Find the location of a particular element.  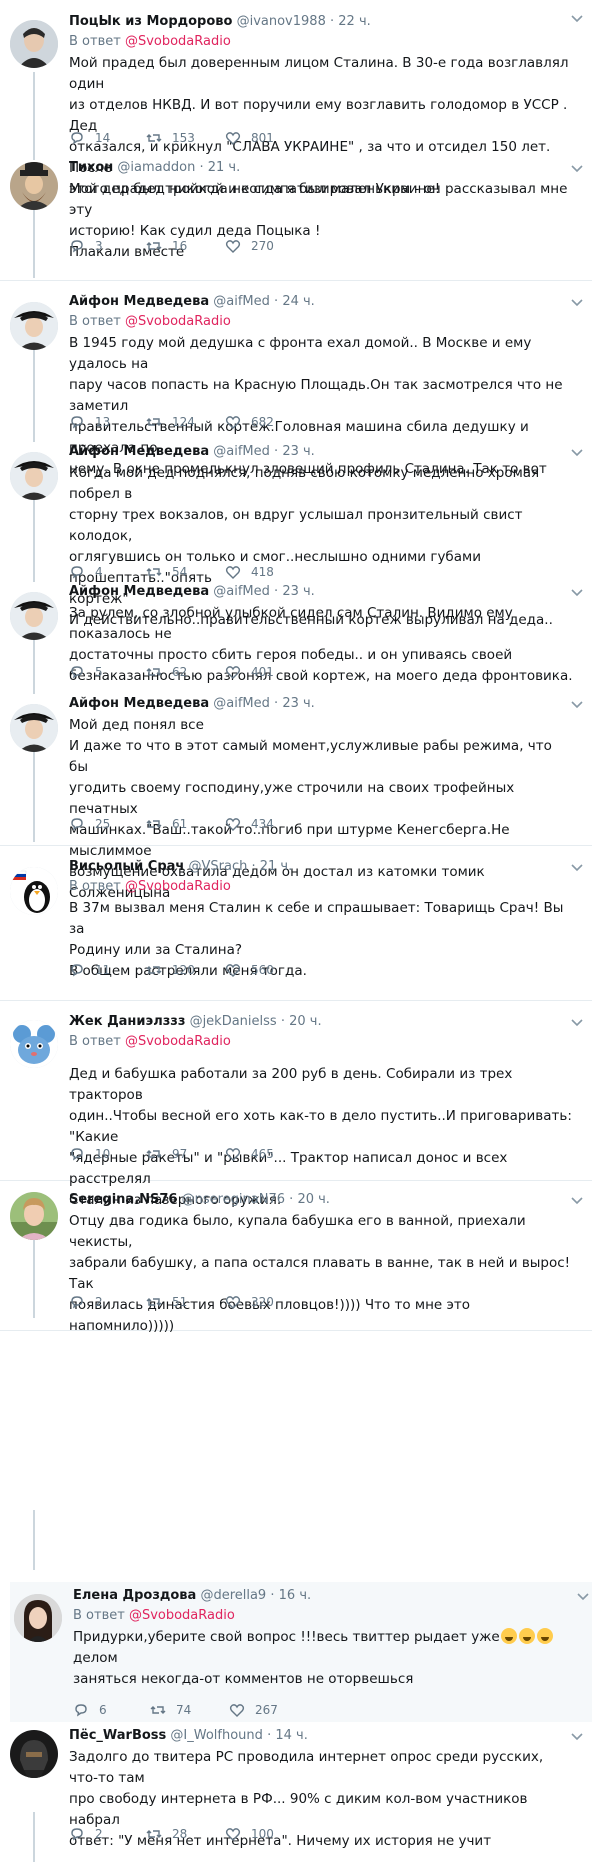

like-button: 267 is located at coordinates (253, 1710).